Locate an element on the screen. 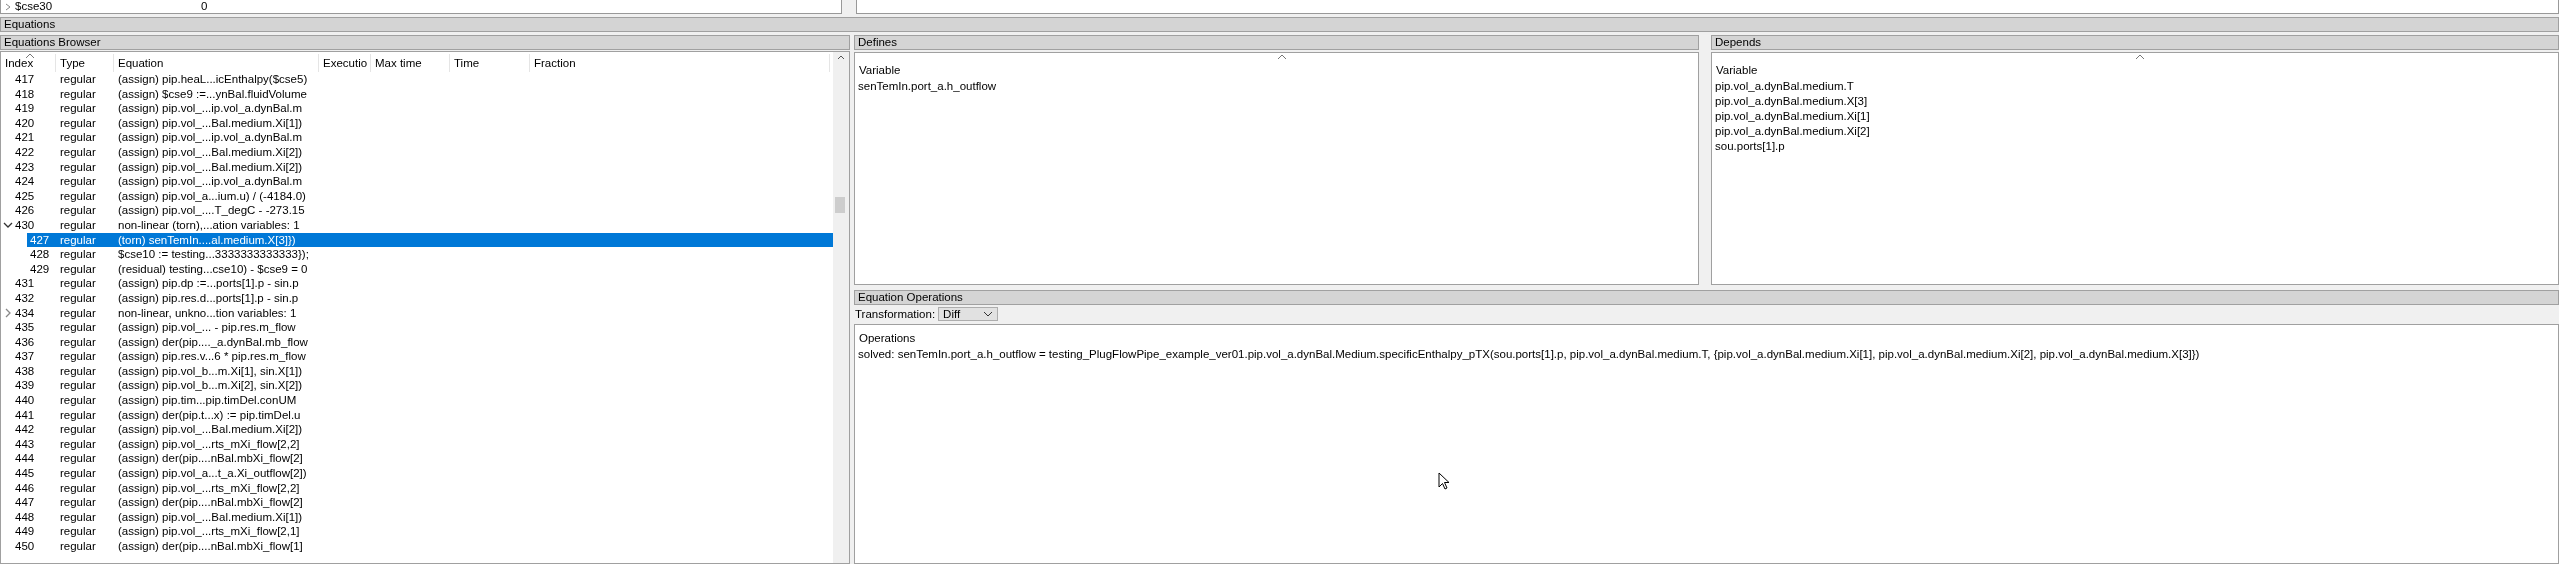 The height and width of the screenshot is (564, 2559). table-row: 419 regular (assign) pip.vol_...ip.vol_a.dynBal.m is located at coordinates (417, 108).